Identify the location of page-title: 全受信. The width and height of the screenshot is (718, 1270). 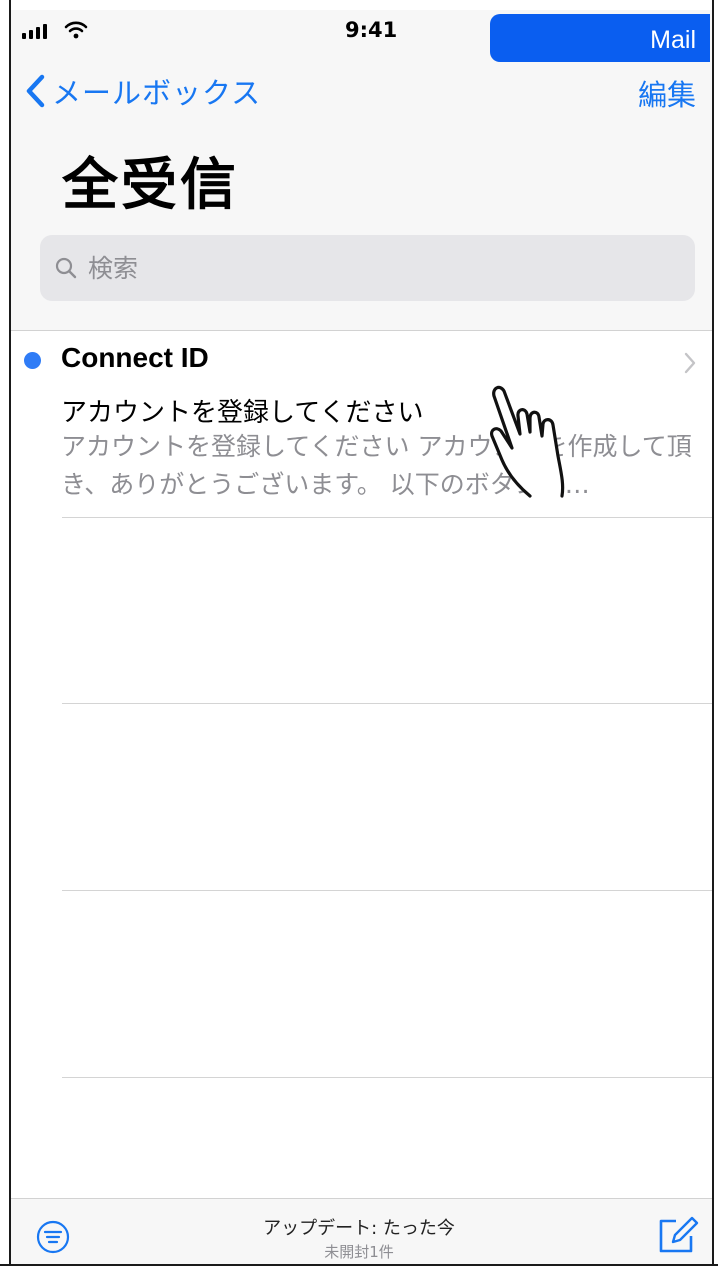
(150, 185).